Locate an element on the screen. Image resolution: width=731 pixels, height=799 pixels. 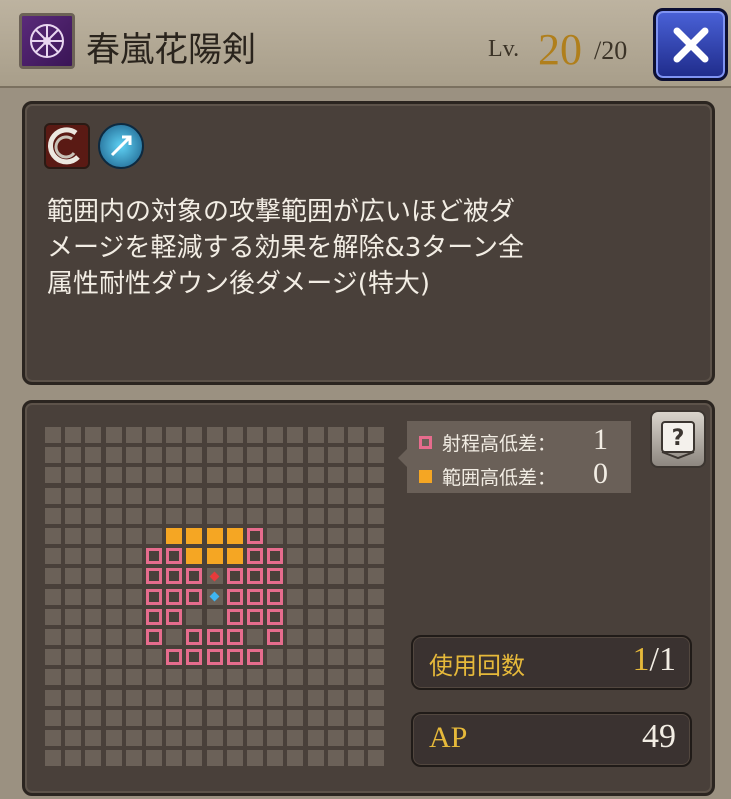
purple-wheel-emblem-icon is located at coordinates (47, 41).